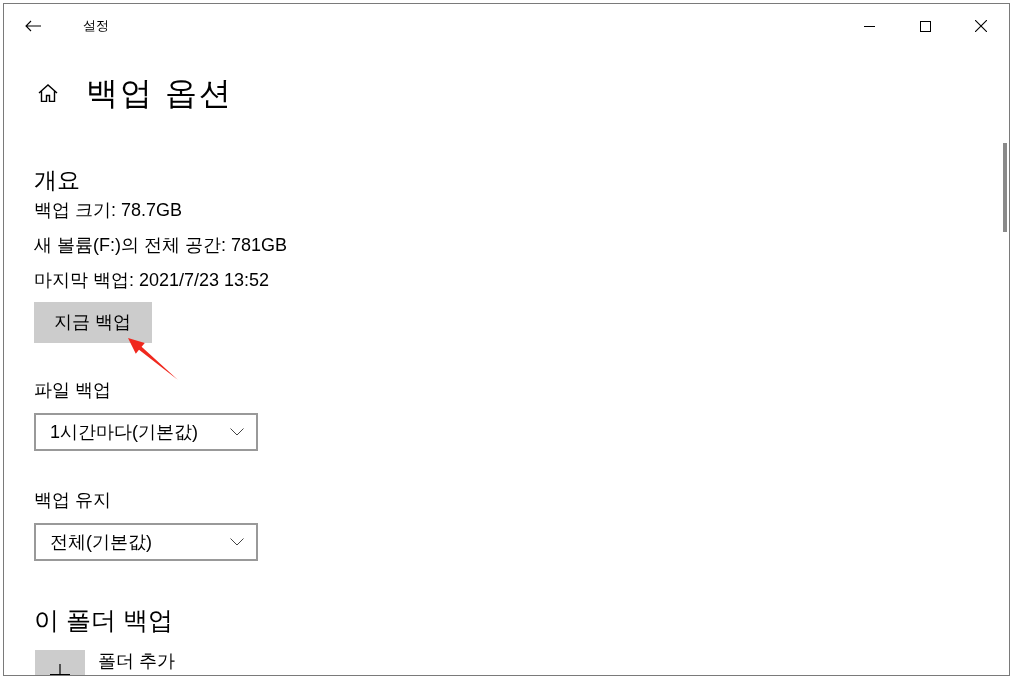  I want to click on info-text: 백업 크기: 78.7GB, so click(109, 210).